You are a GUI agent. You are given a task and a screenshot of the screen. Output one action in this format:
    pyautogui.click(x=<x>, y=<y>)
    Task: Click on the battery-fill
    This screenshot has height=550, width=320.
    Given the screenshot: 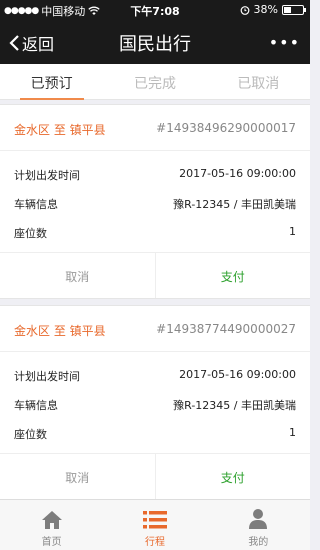 What is the action you would take?
    pyautogui.click(x=287, y=9)
    